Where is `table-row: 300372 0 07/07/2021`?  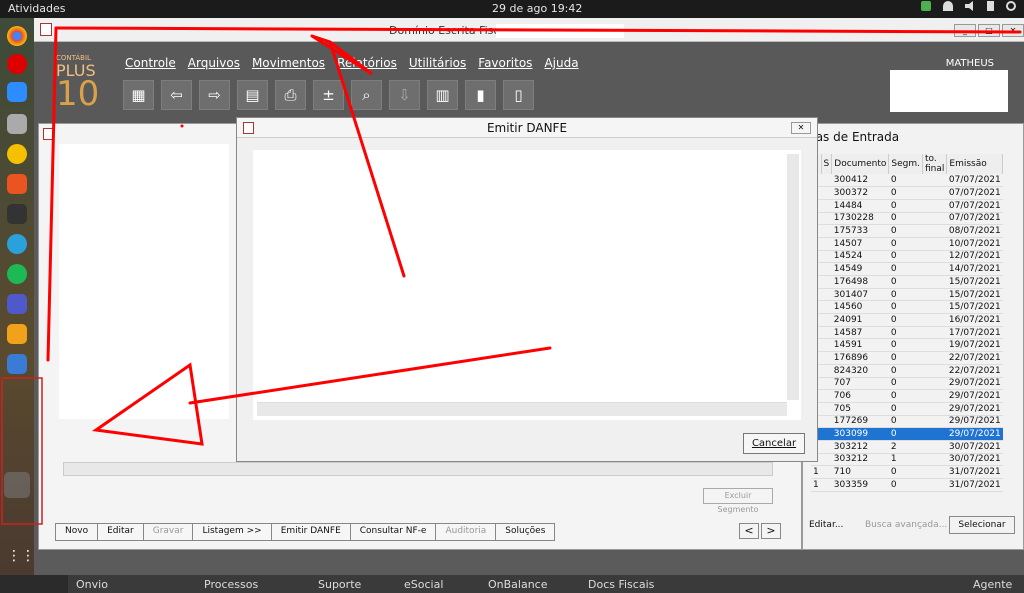 table-row: 300372 0 07/07/2021 is located at coordinates (907, 193).